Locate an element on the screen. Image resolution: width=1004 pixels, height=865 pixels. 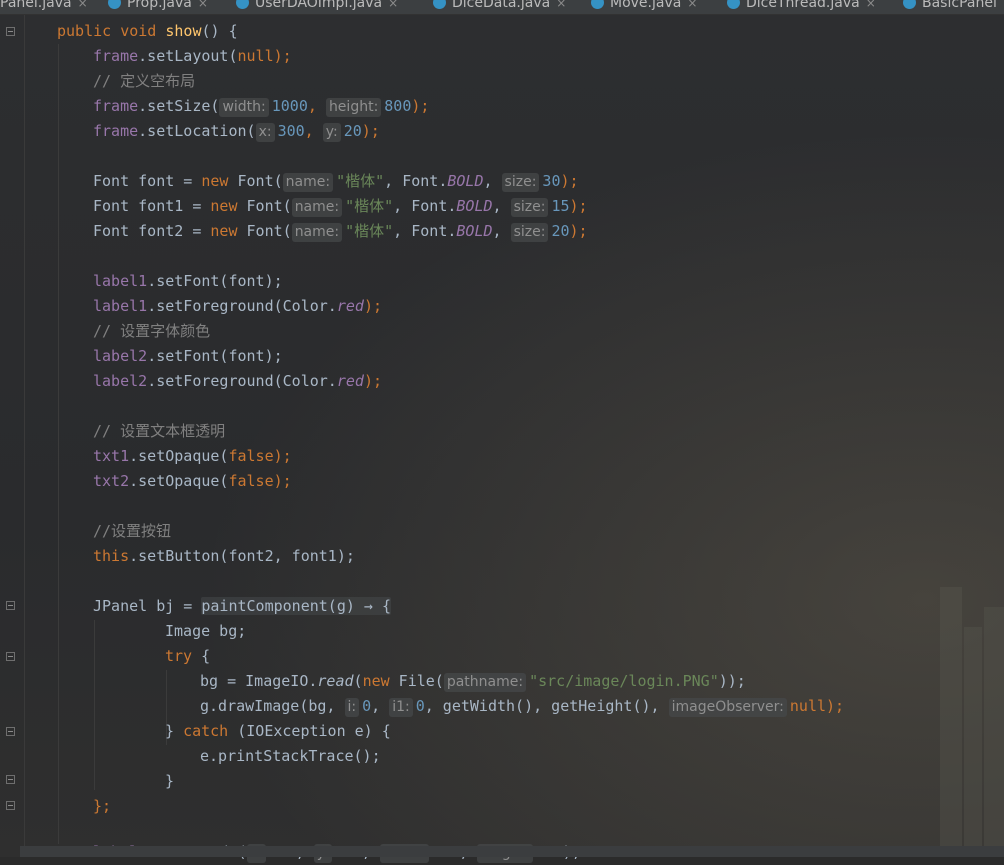
horizontal-scrollbar is located at coordinates (512, 851).